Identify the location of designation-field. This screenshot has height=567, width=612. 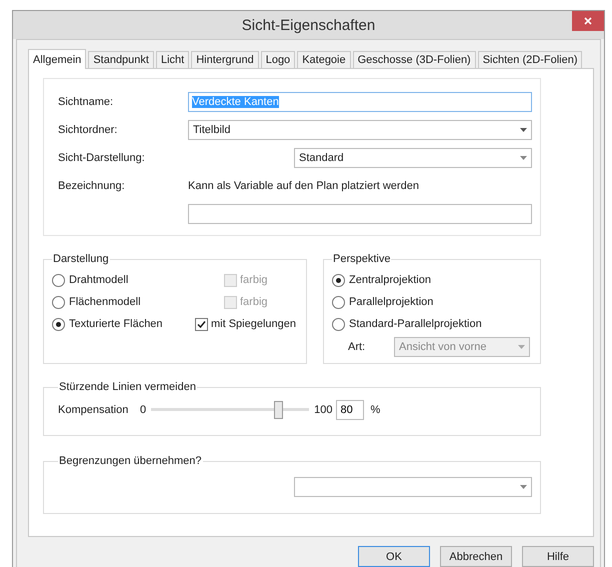
(360, 214).